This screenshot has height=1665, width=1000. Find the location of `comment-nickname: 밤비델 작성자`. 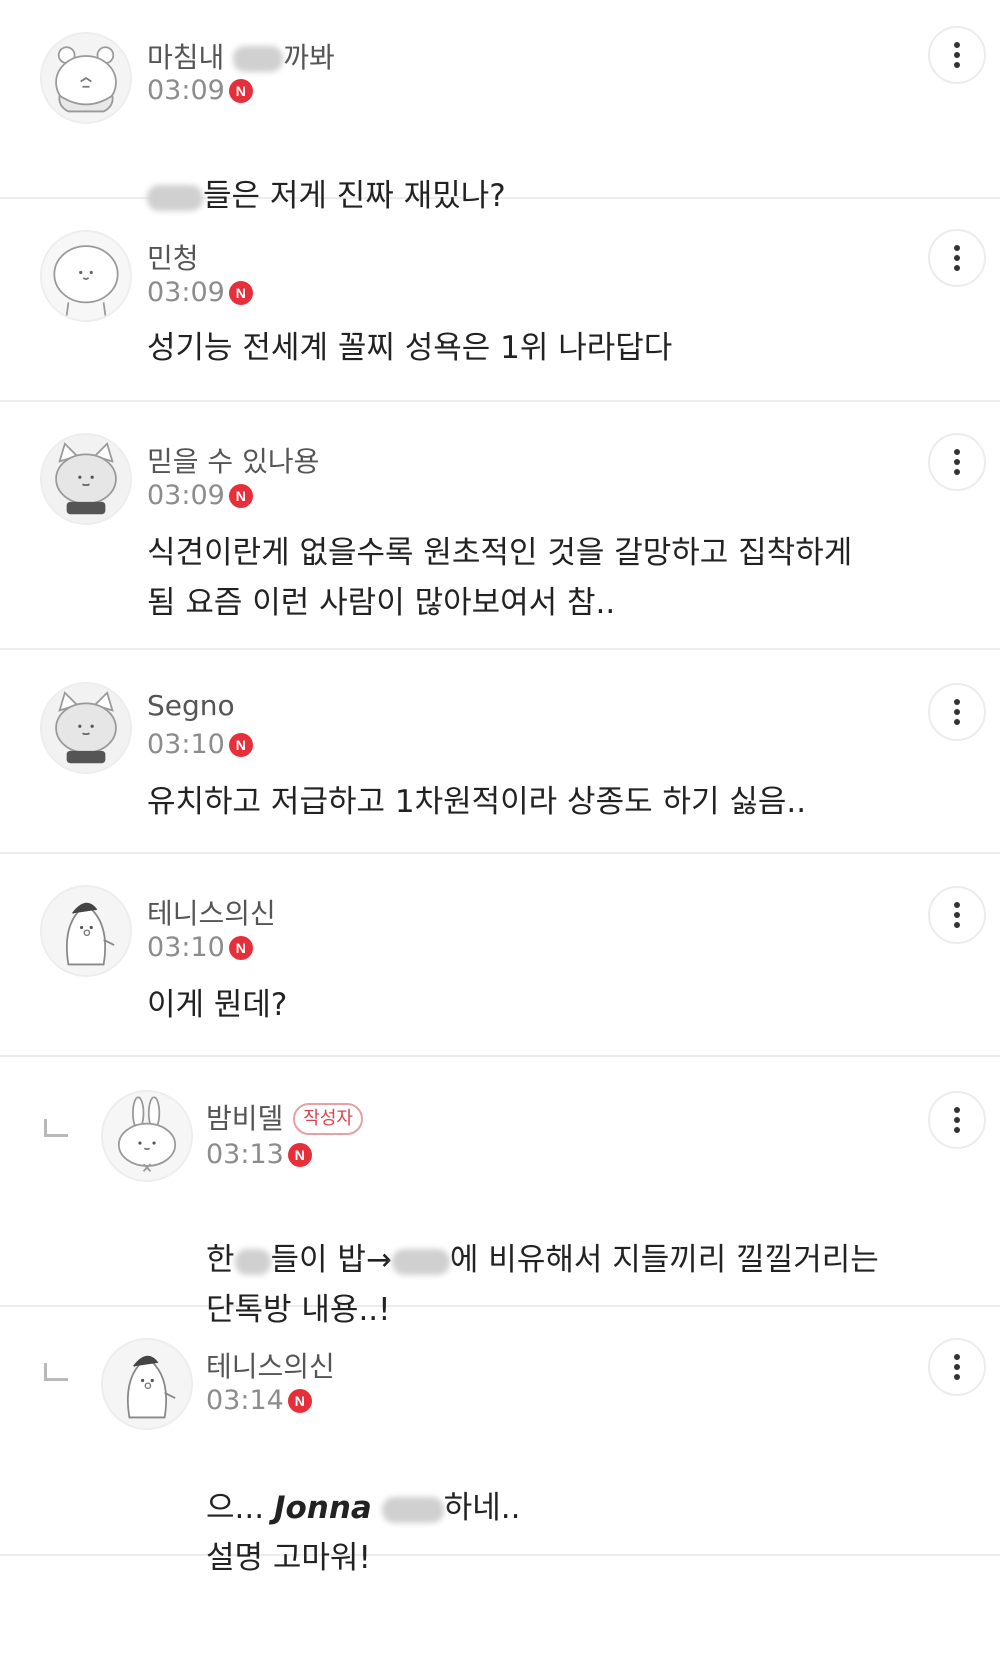

comment-nickname: 밤비델 작성자 is located at coordinates (284, 1117).